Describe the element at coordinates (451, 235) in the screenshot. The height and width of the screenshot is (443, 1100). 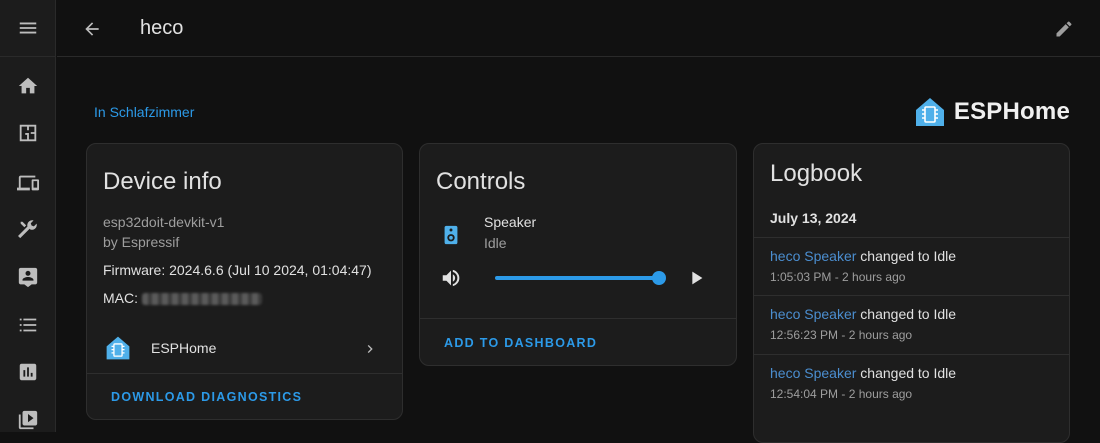
I see `speaker-icon` at that location.